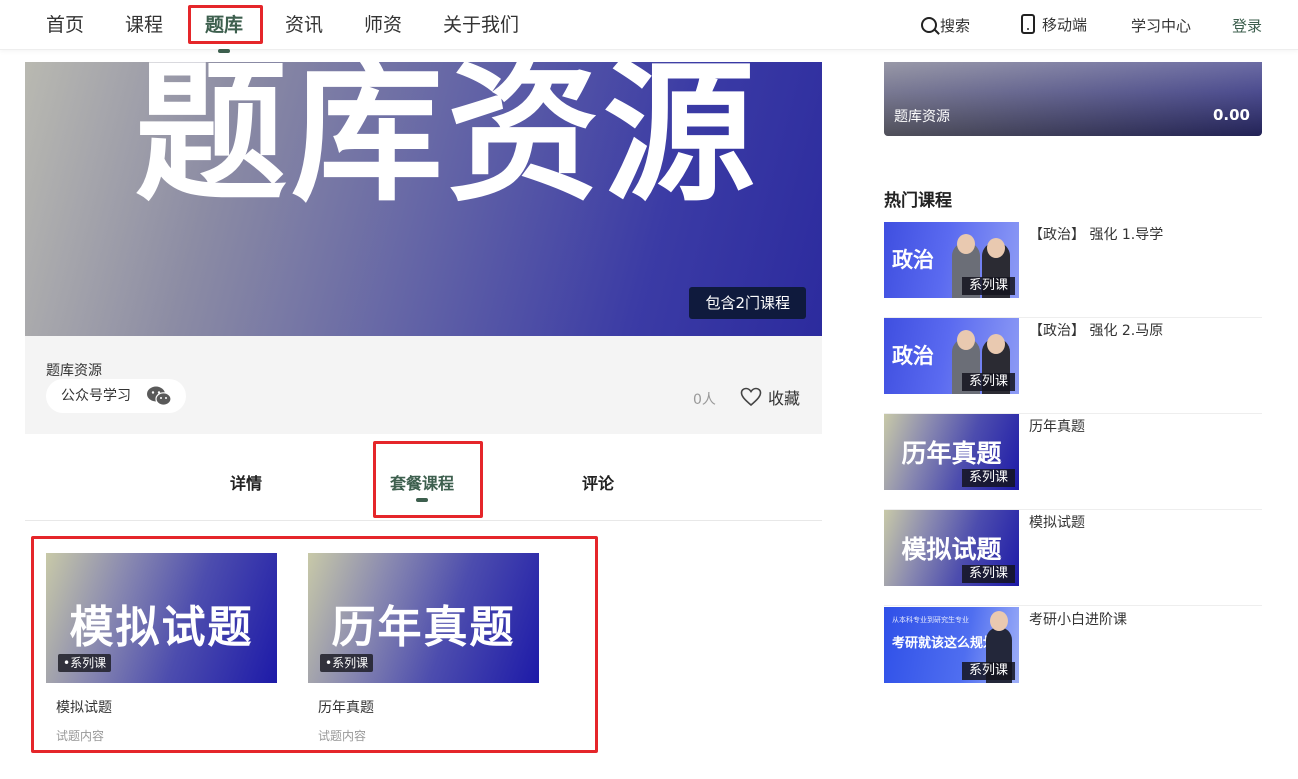 The width and height of the screenshot is (1298, 779). What do you see at coordinates (304, 25) in the screenshot?
I see `nav-item-news: 资讯` at bounding box center [304, 25].